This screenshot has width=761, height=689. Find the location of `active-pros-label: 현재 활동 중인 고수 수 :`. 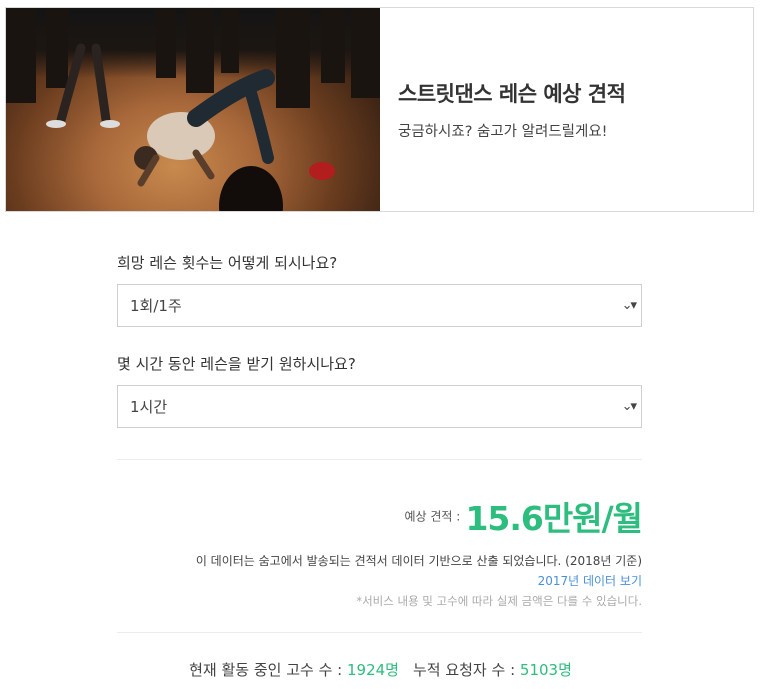

active-pros-label: 현재 활동 중인 고수 수 : is located at coordinates (268, 670).